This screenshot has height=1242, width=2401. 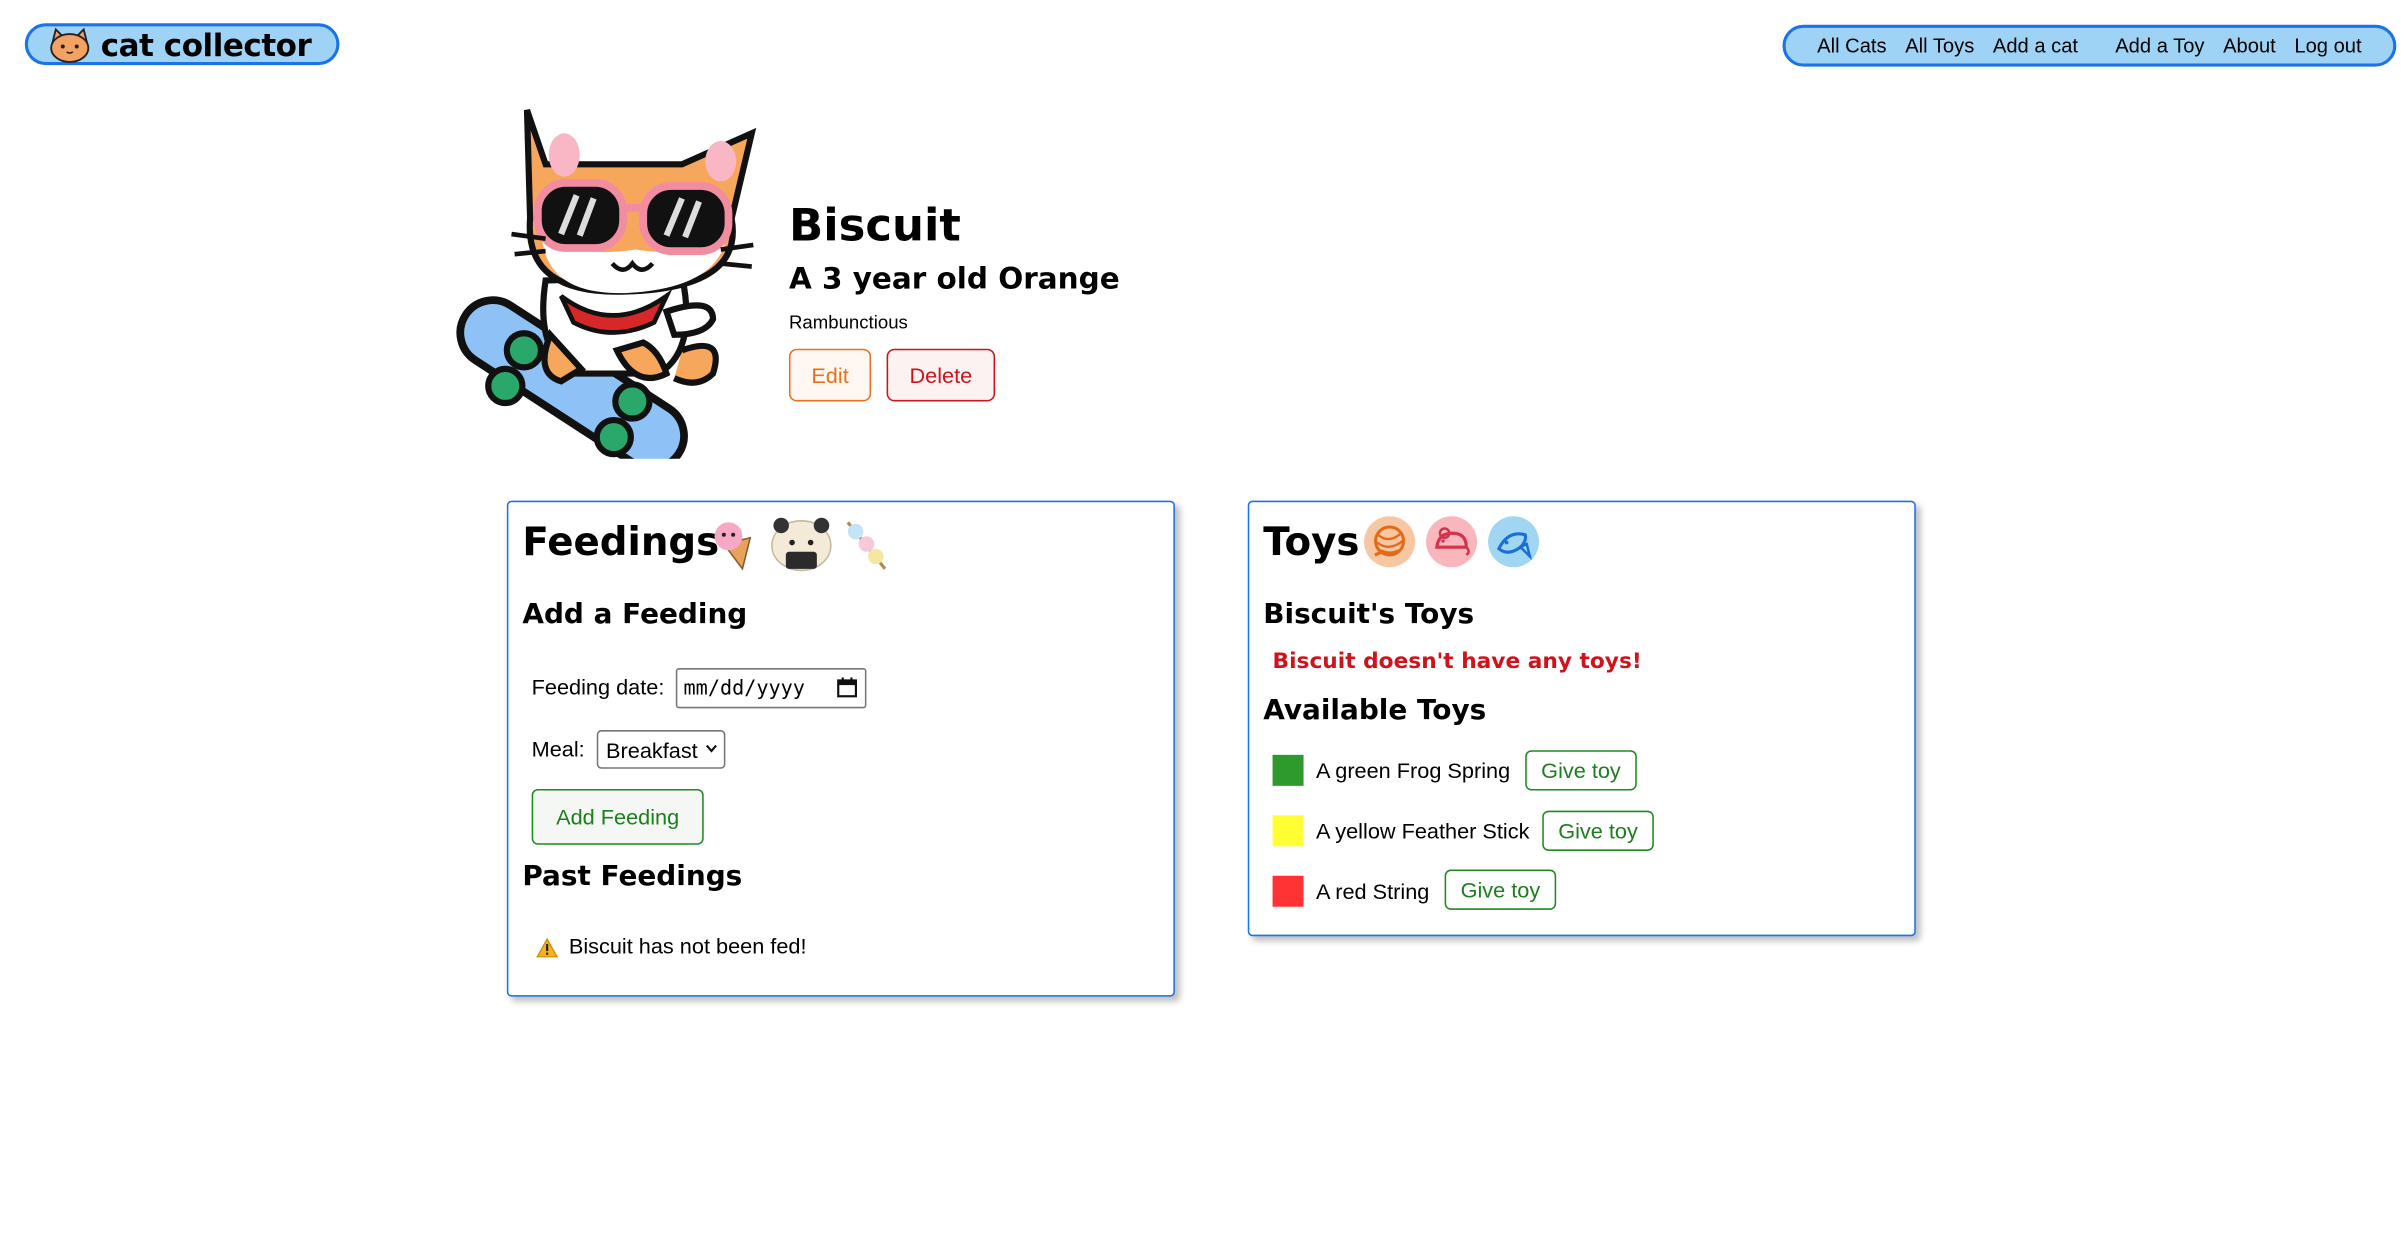 I want to click on feeding-date-input: mm/dd/yyyy, so click(x=771, y=688).